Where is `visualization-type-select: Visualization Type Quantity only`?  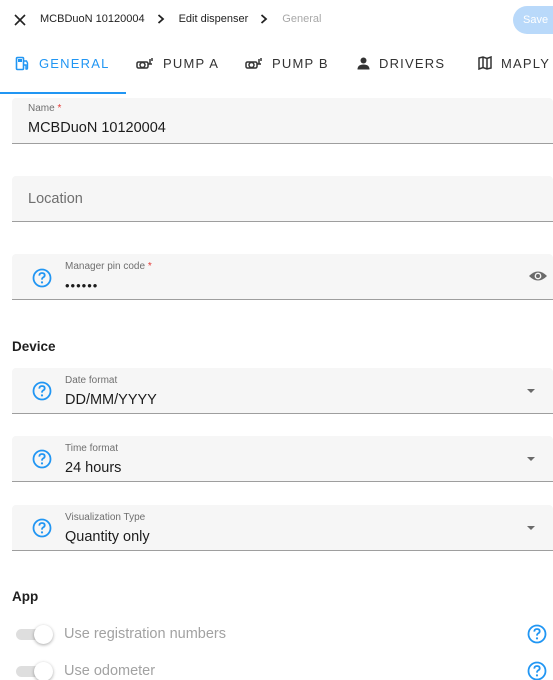 visualization-type-select: Visualization Type Quantity only is located at coordinates (282, 528).